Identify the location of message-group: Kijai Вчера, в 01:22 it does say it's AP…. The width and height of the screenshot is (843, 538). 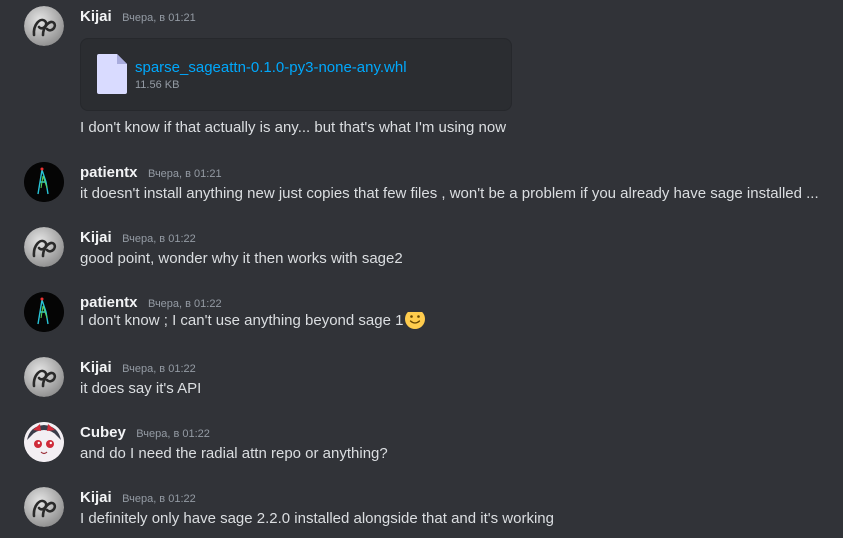
(421, 378).